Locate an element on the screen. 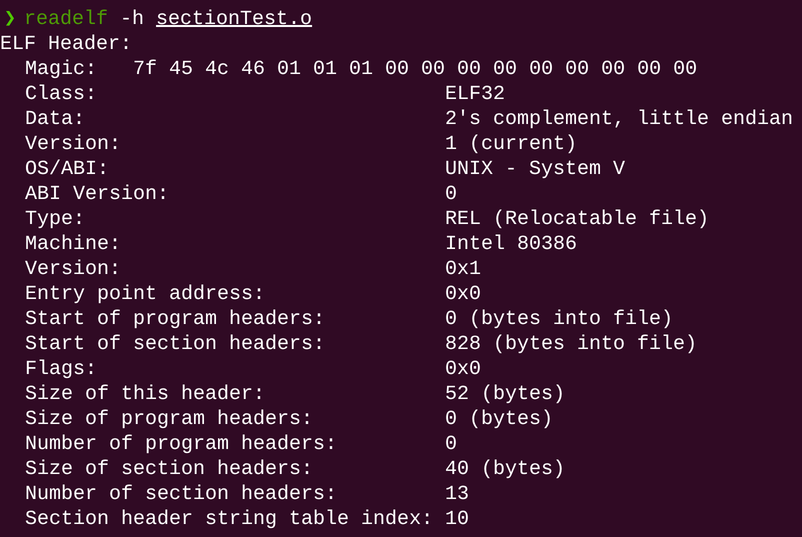 The image size is (802, 537). field-value: 0x1 is located at coordinates (463, 269).